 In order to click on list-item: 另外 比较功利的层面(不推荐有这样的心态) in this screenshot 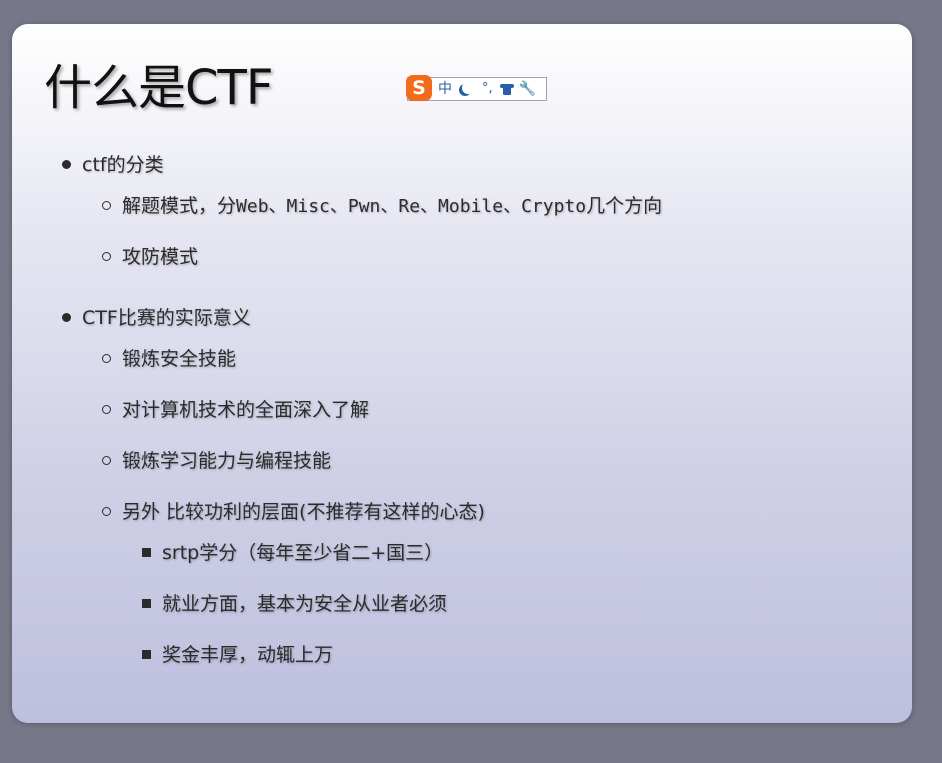, I will do `click(293, 512)`.